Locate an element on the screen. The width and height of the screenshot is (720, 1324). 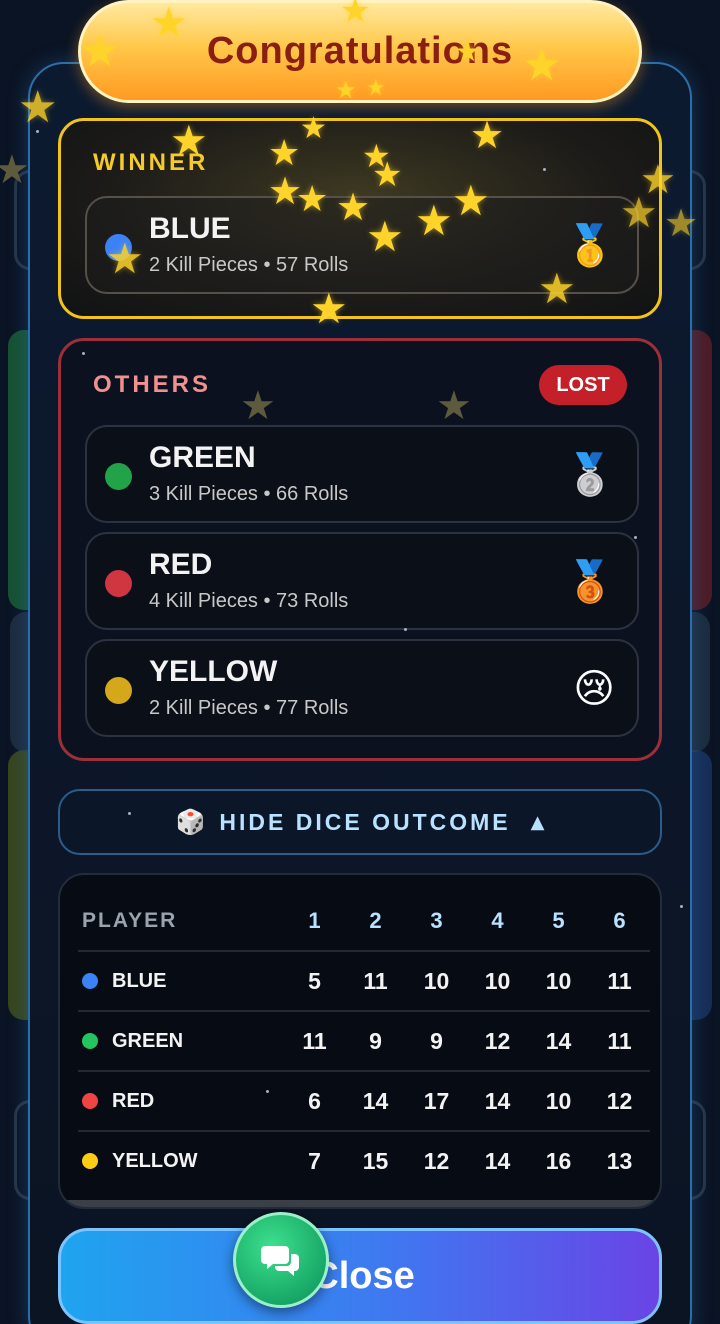
player-cell: GREEN is located at coordinates (181, 1041).